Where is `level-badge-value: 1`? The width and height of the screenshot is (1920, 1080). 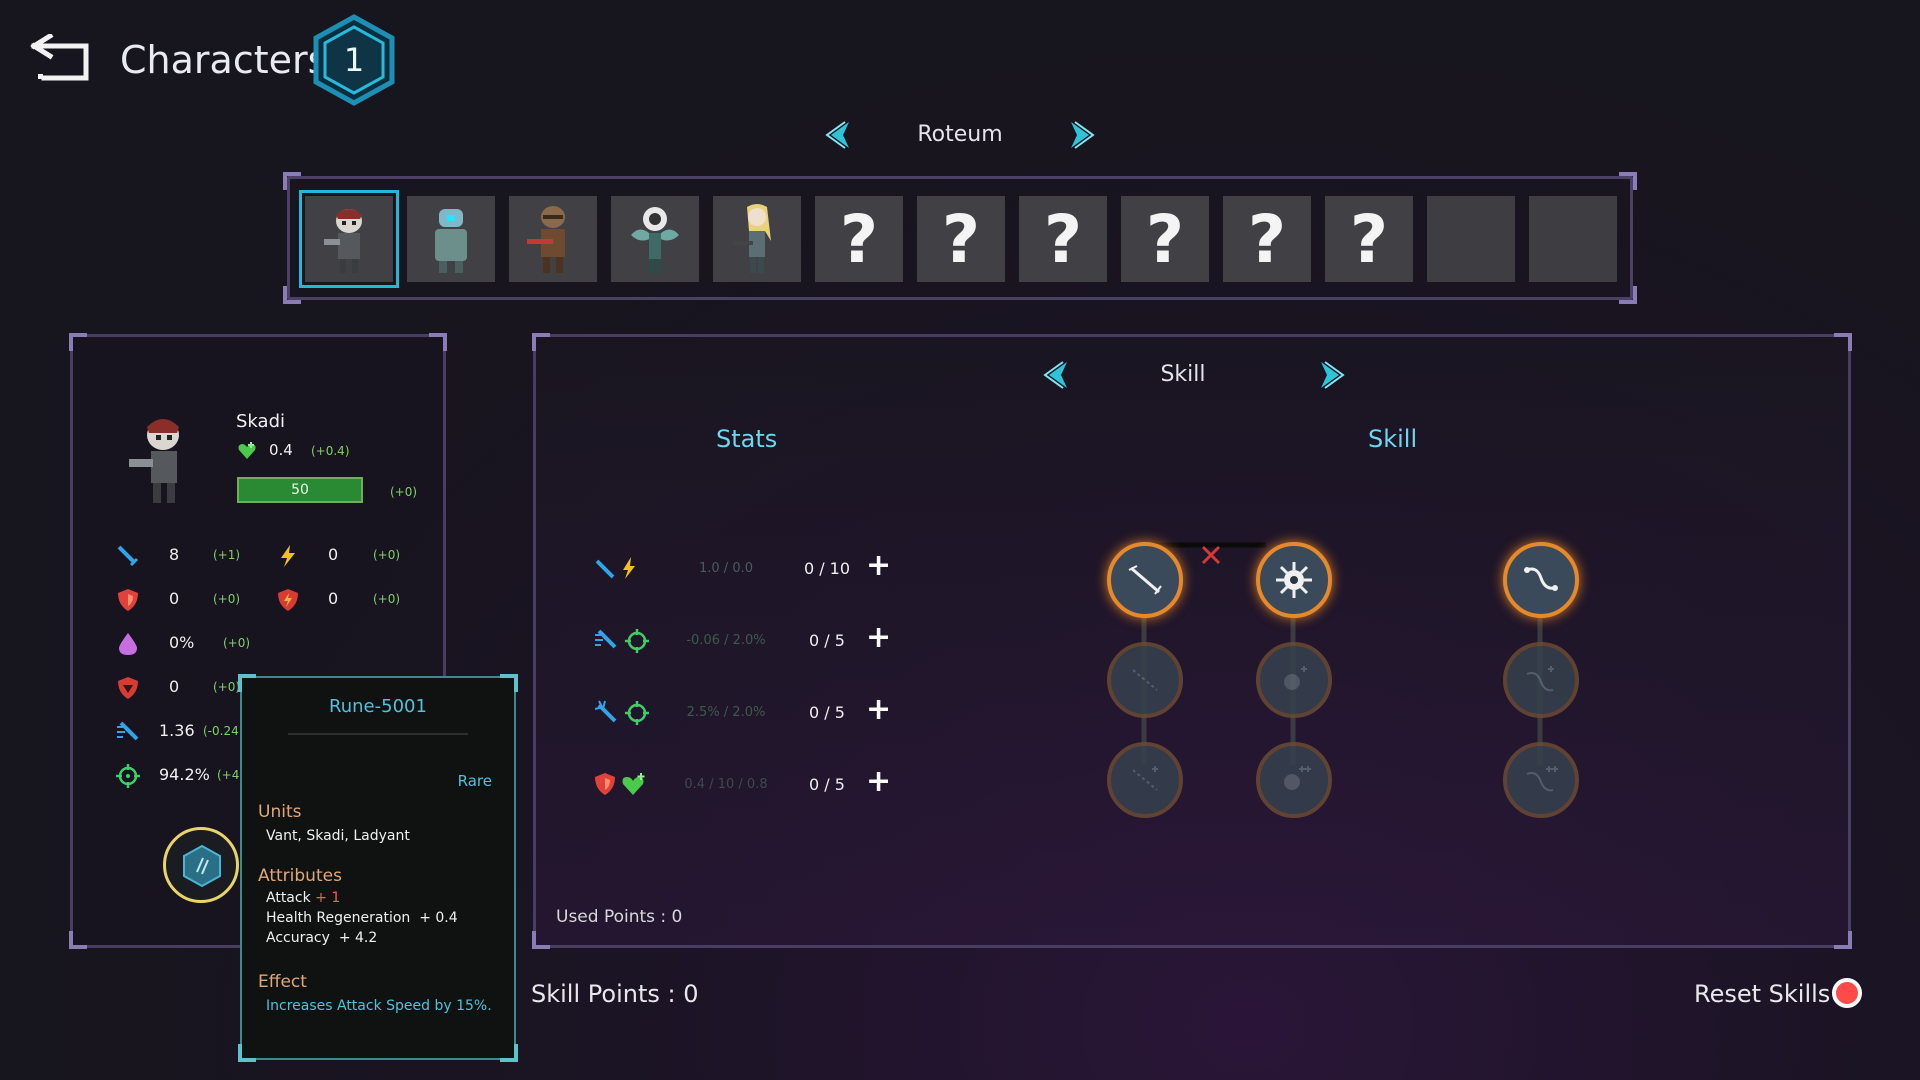 level-badge-value: 1 is located at coordinates (354, 60).